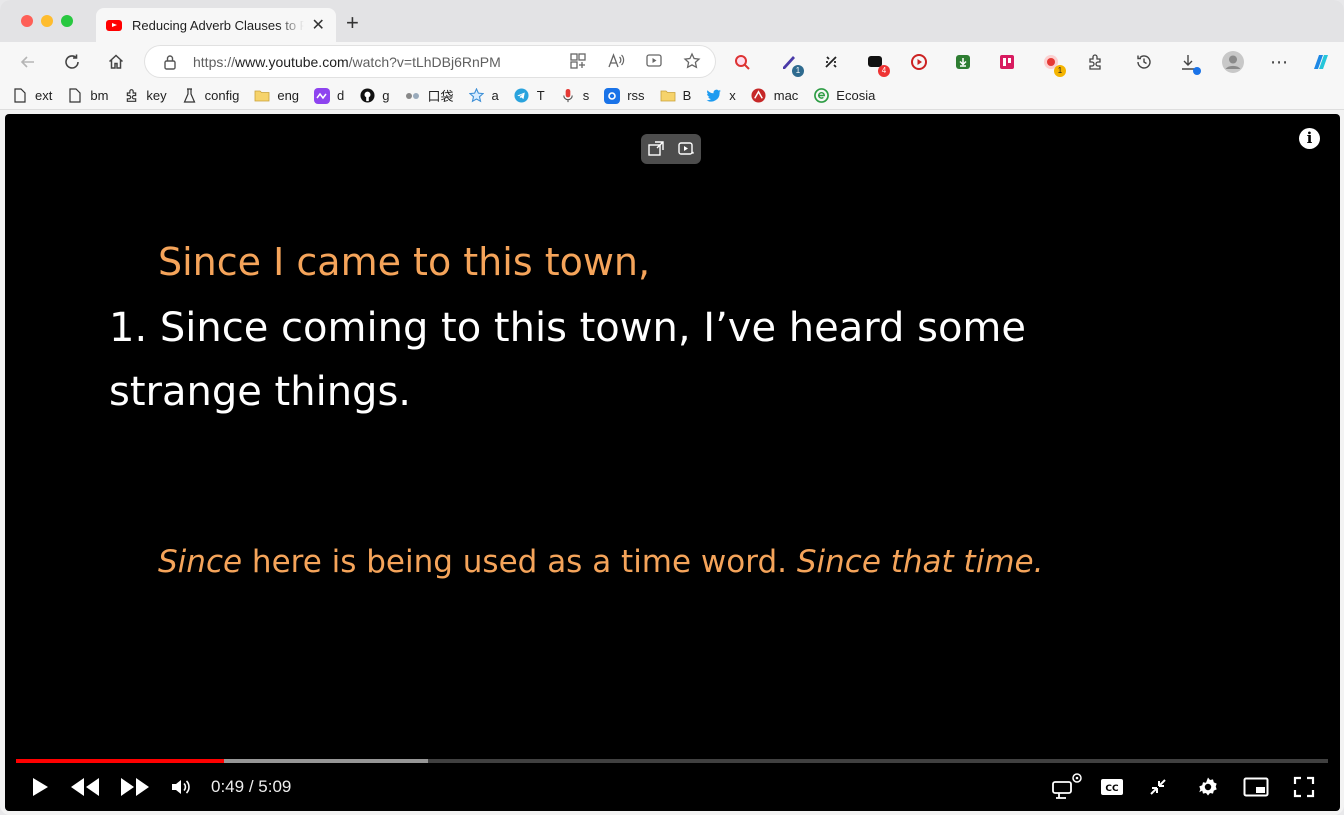 The width and height of the screenshot is (1344, 815). I want to click on bookmark-label: ext, so click(44, 95).